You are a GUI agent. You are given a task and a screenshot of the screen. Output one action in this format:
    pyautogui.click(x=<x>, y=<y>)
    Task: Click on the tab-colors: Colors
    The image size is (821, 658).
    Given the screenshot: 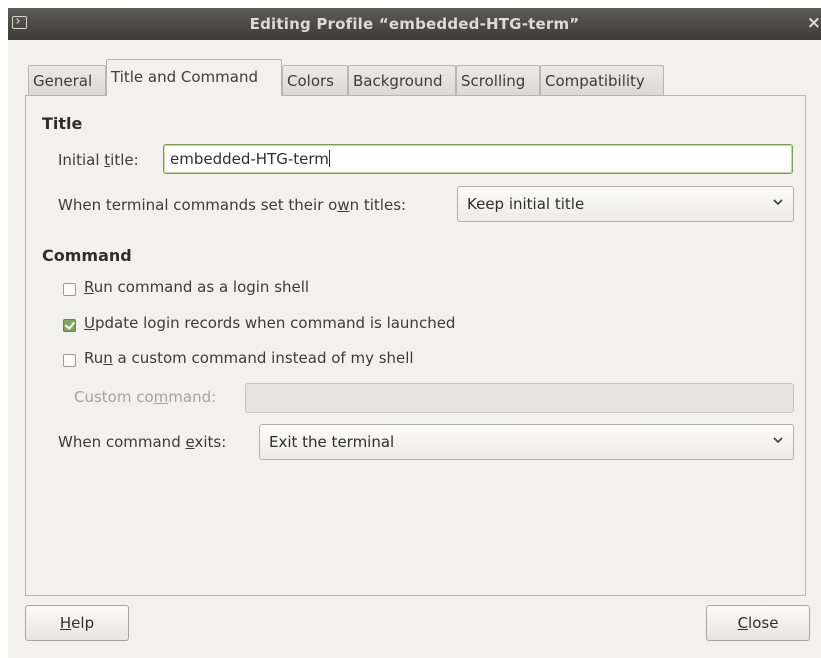 What is the action you would take?
    pyautogui.click(x=315, y=80)
    